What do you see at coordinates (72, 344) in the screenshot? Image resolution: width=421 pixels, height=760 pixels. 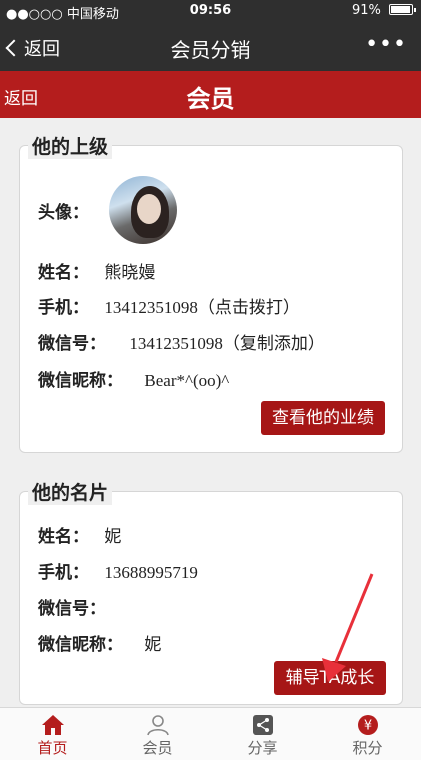 I see `wechat-label: 微信号：` at bounding box center [72, 344].